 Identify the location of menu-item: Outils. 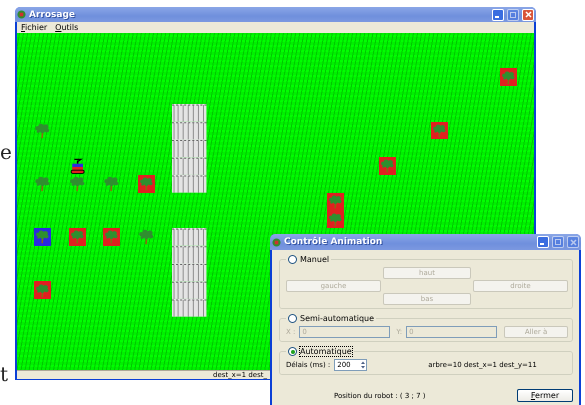
(66, 27).